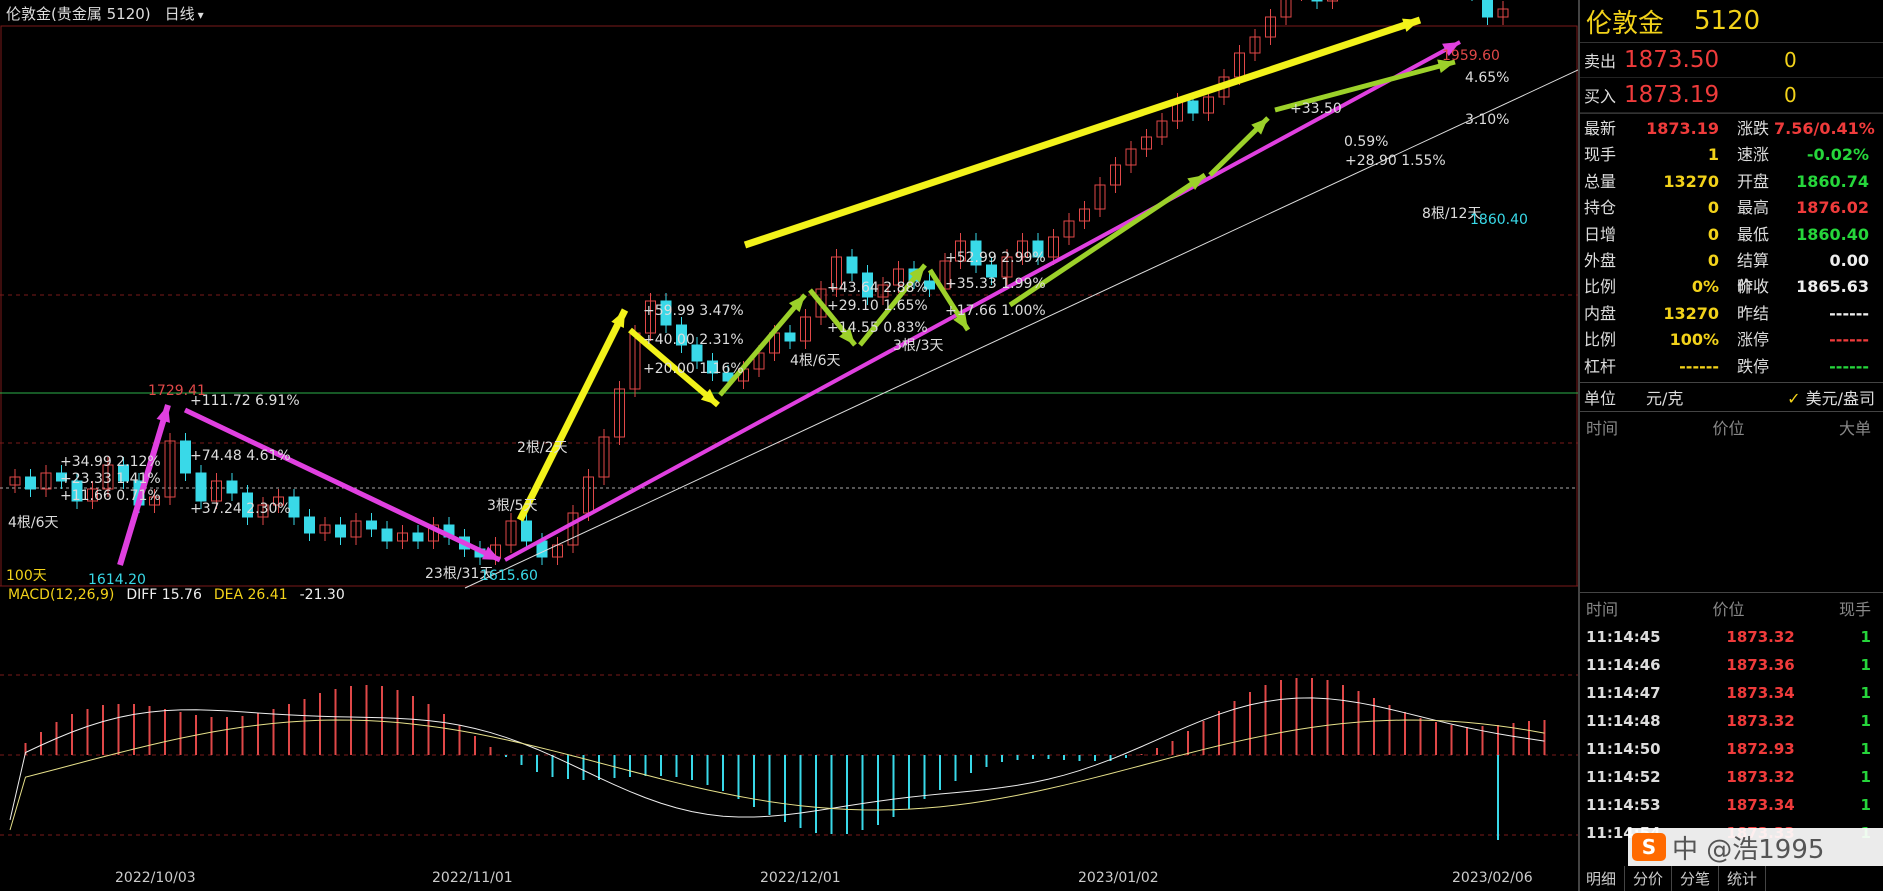  I want to click on annotation-label: 2根/2天, so click(542, 448).